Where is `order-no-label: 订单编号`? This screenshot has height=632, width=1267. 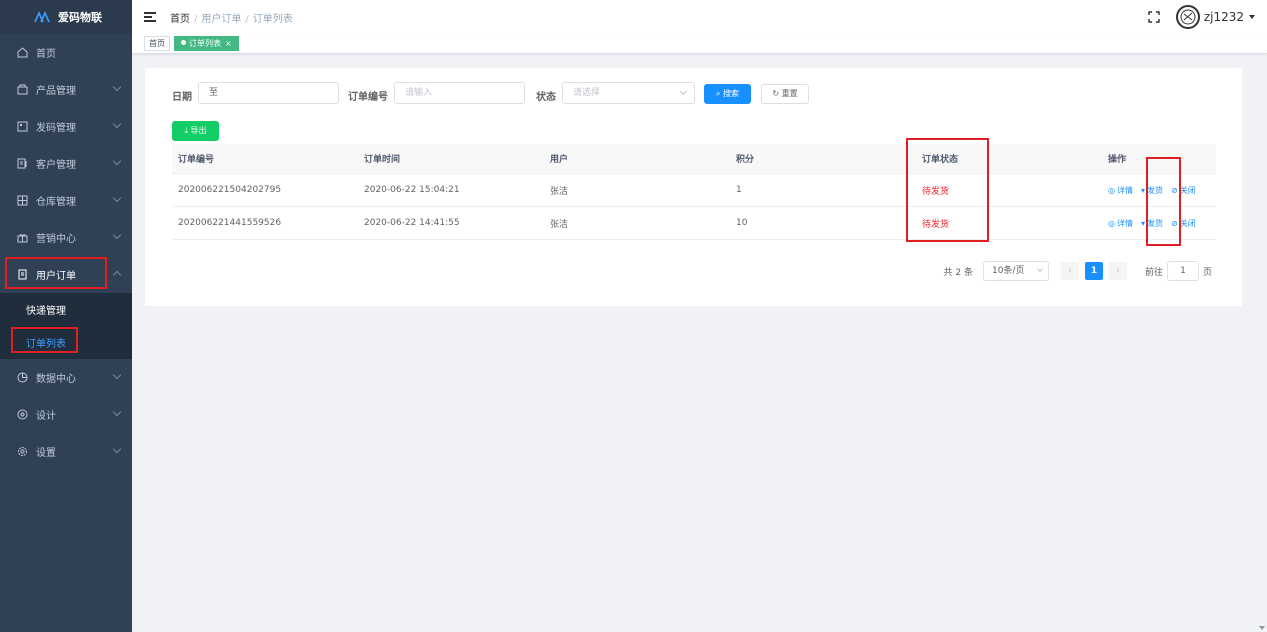 order-no-label: 订单编号 is located at coordinates (368, 97).